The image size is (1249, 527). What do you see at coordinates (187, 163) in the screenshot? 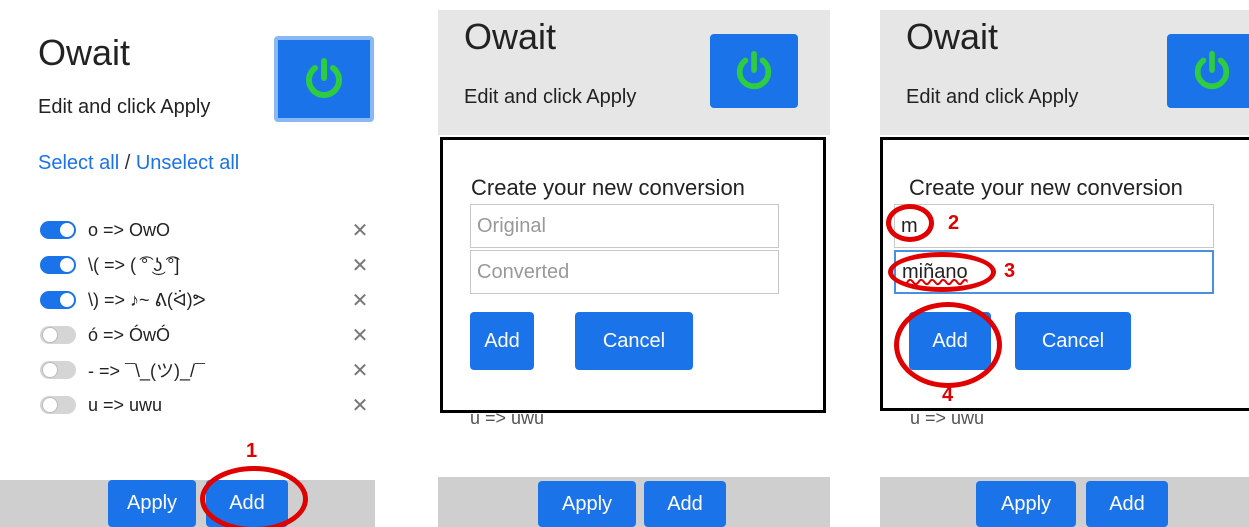
I see `unselect-all-link: Unselect all` at bounding box center [187, 163].